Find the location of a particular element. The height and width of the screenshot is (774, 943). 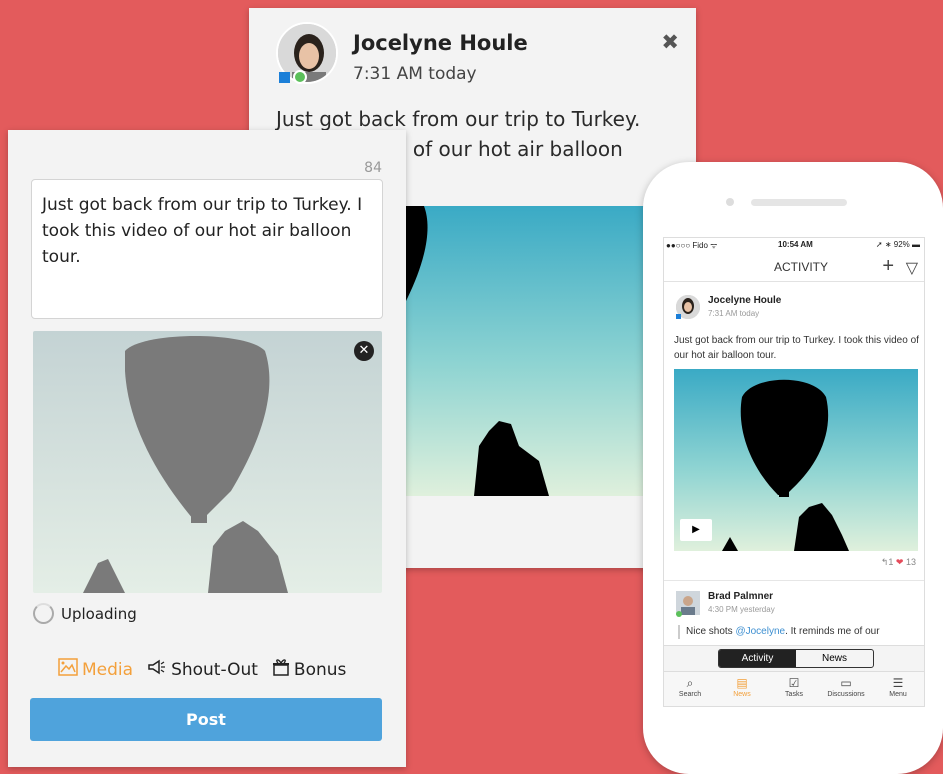

media-label: Media is located at coordinates (108, 669).